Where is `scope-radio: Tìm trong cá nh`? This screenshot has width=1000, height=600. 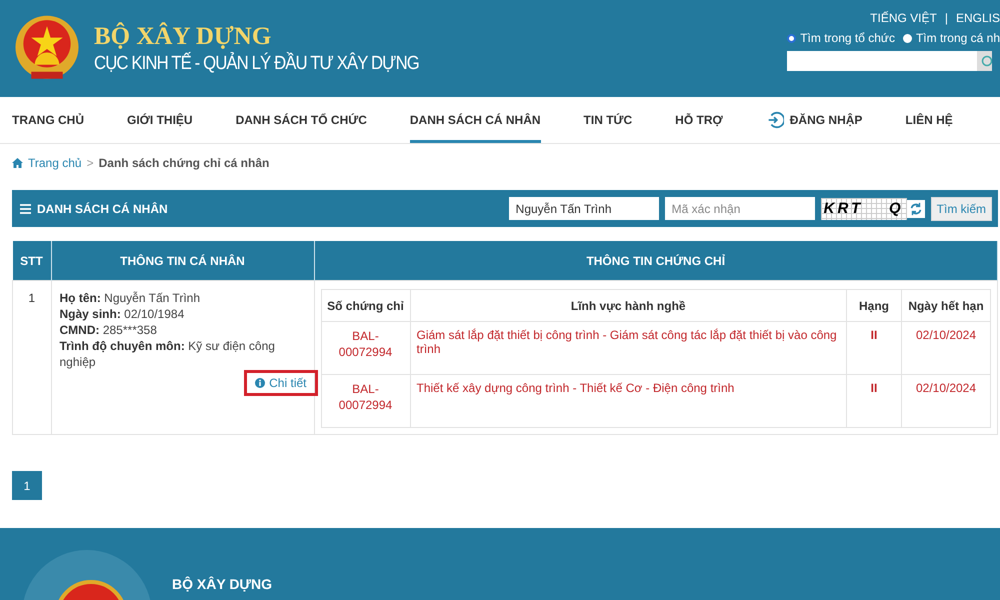 scope-radio: Tìm trong cá nh is located at coordinates (951, 38).